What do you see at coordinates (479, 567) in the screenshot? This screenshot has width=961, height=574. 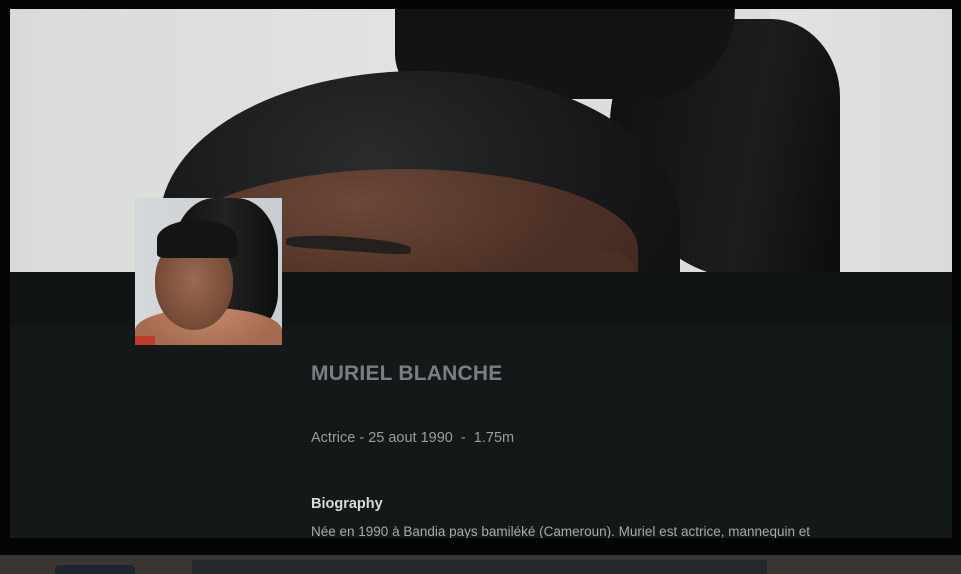 I see `tv-stand` at bounding box center [479, 567].